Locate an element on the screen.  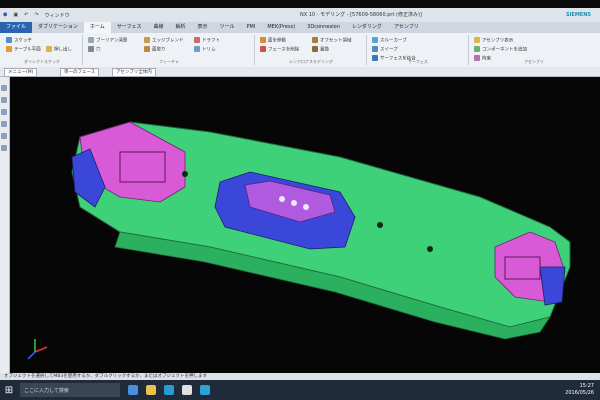
chamfer-icon is located at coordinates (147, 49).